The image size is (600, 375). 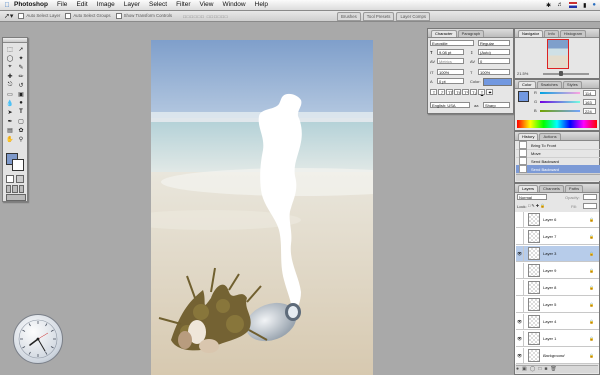 I want to click on magic-wand-tool-icon: ✦, so click(x=21, y=58).